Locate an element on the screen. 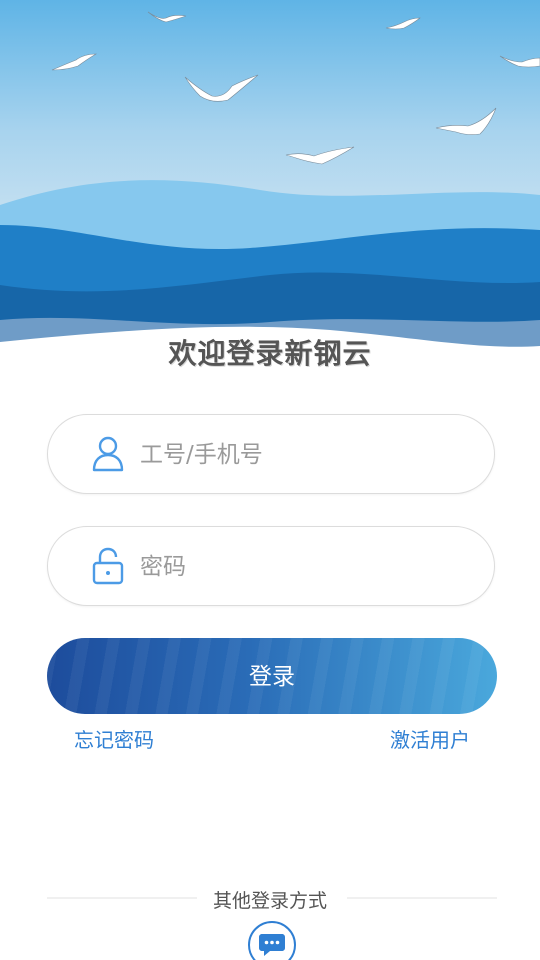 The image size is (540, 960). username-input is located at coordinates (305, 455).